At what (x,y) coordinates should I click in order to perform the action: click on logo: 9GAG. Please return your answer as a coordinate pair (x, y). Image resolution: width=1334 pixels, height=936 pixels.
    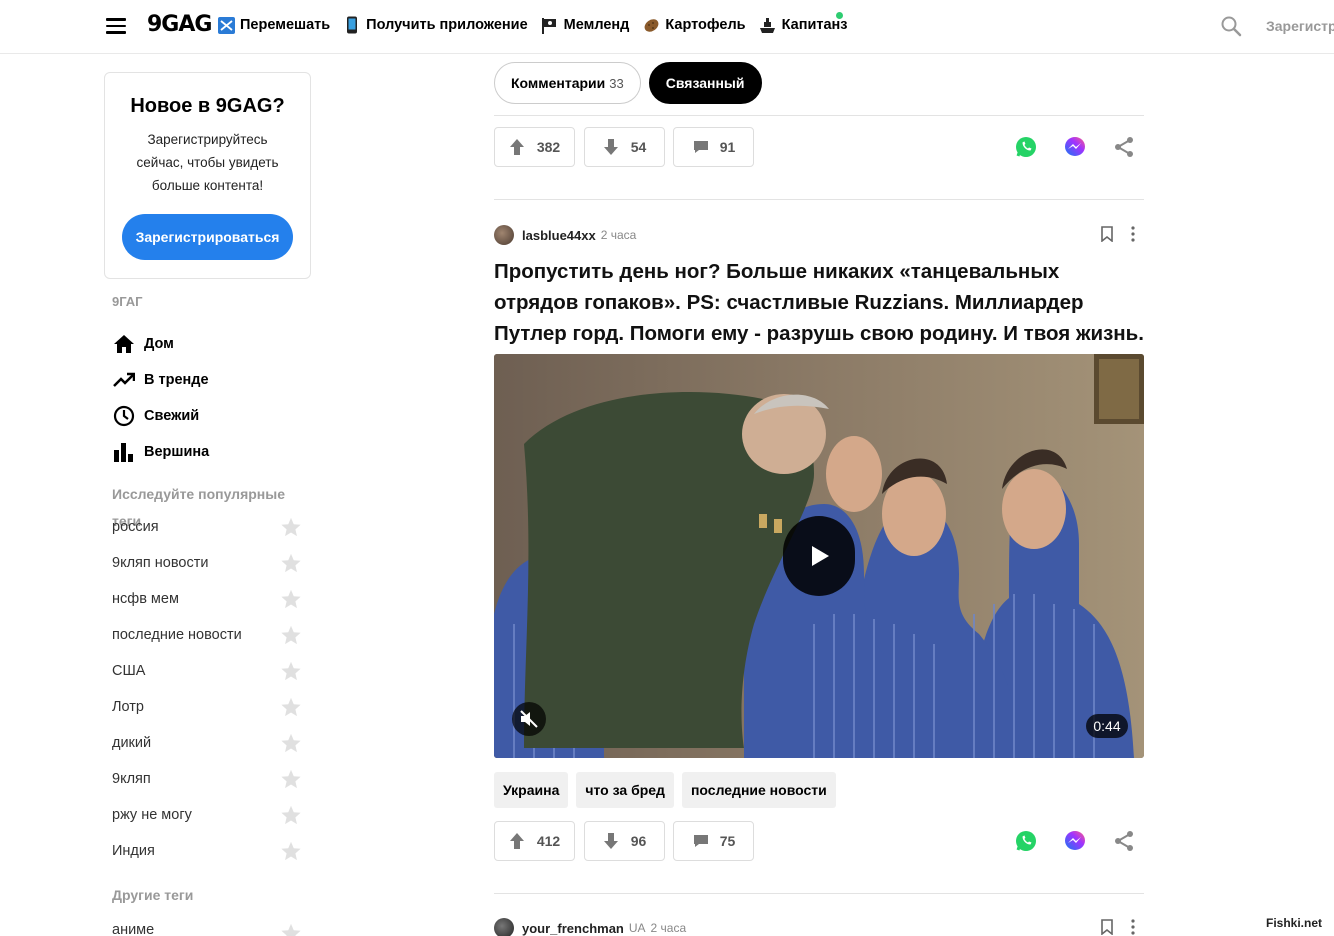
    Looking at the image, I should click on (179, 24).